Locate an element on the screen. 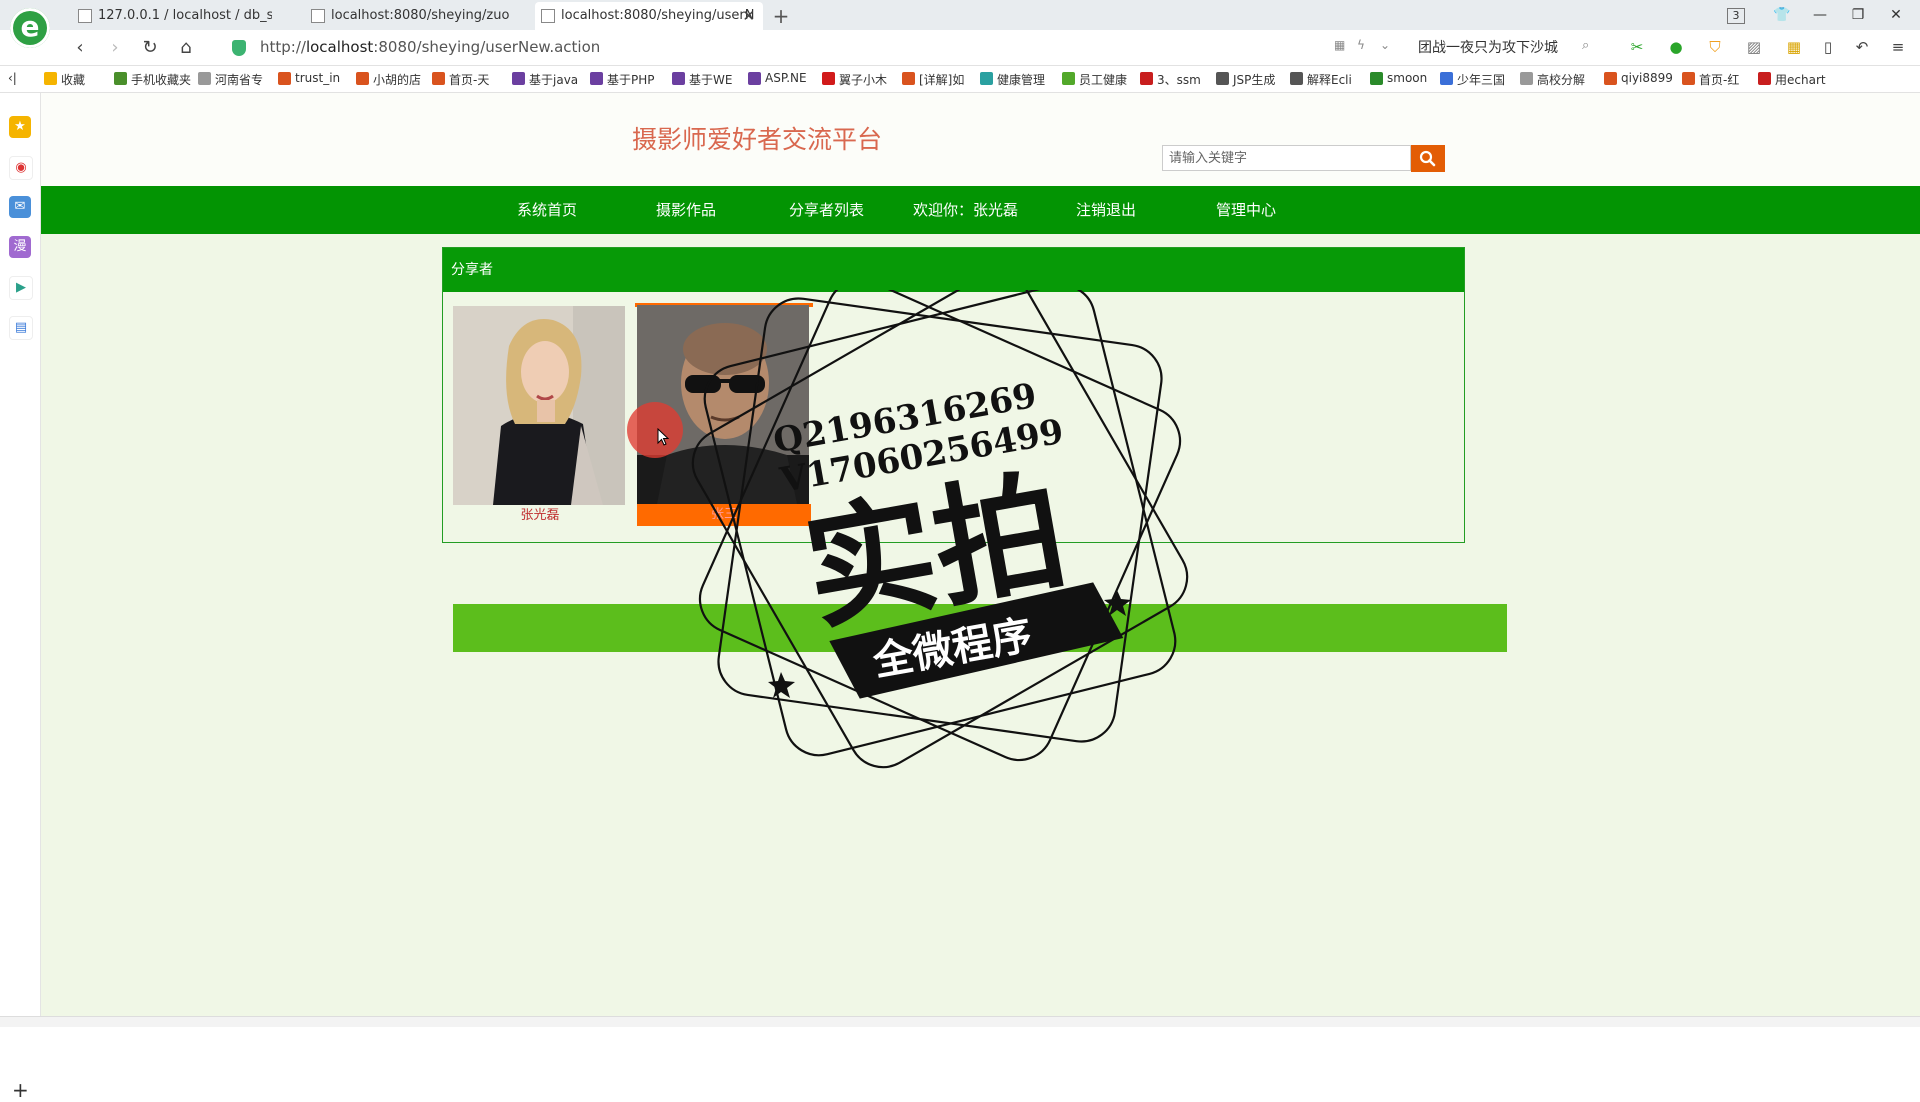 The height and width of the screenshot is (1102, 1920). site-header: 摄影师爱好者交流平台 is located at coordinates (980, 139).